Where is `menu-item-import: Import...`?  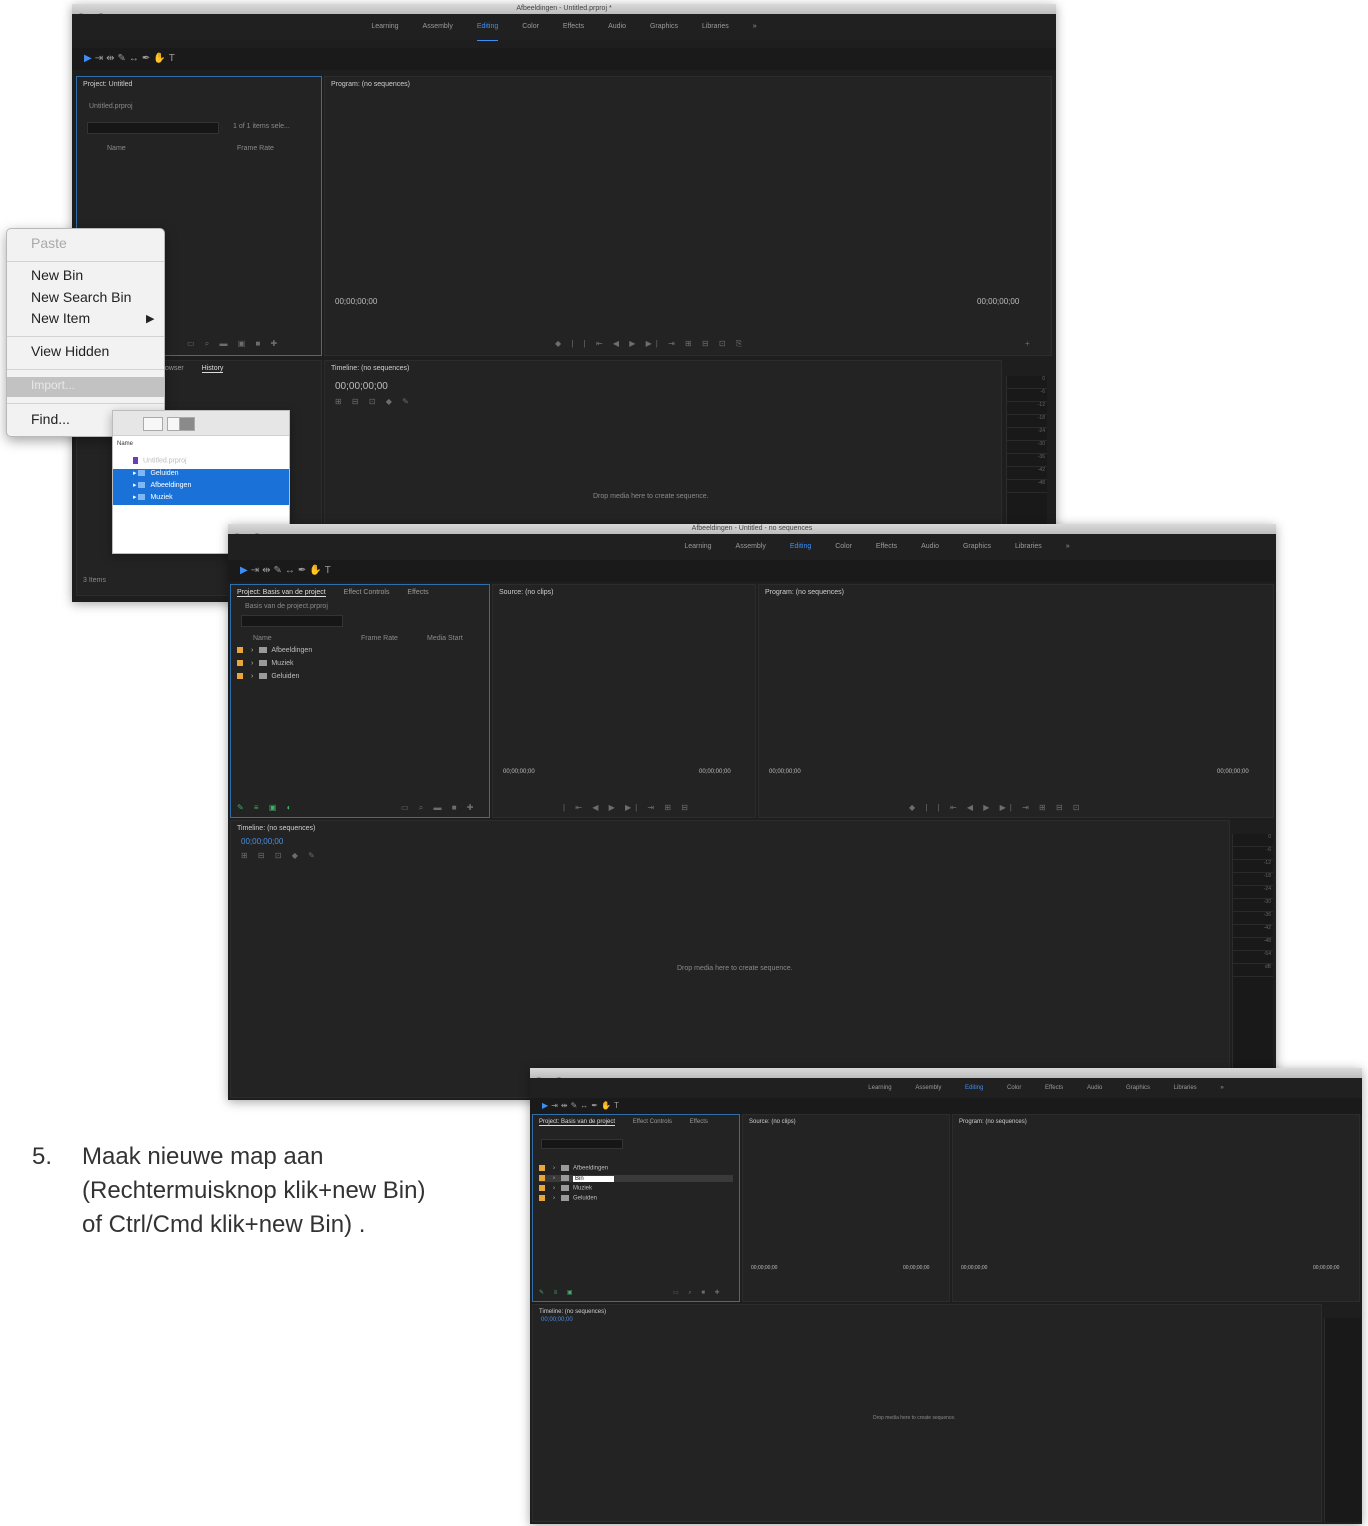
menu-item-import: Import... is located at coordinates (53, 385).